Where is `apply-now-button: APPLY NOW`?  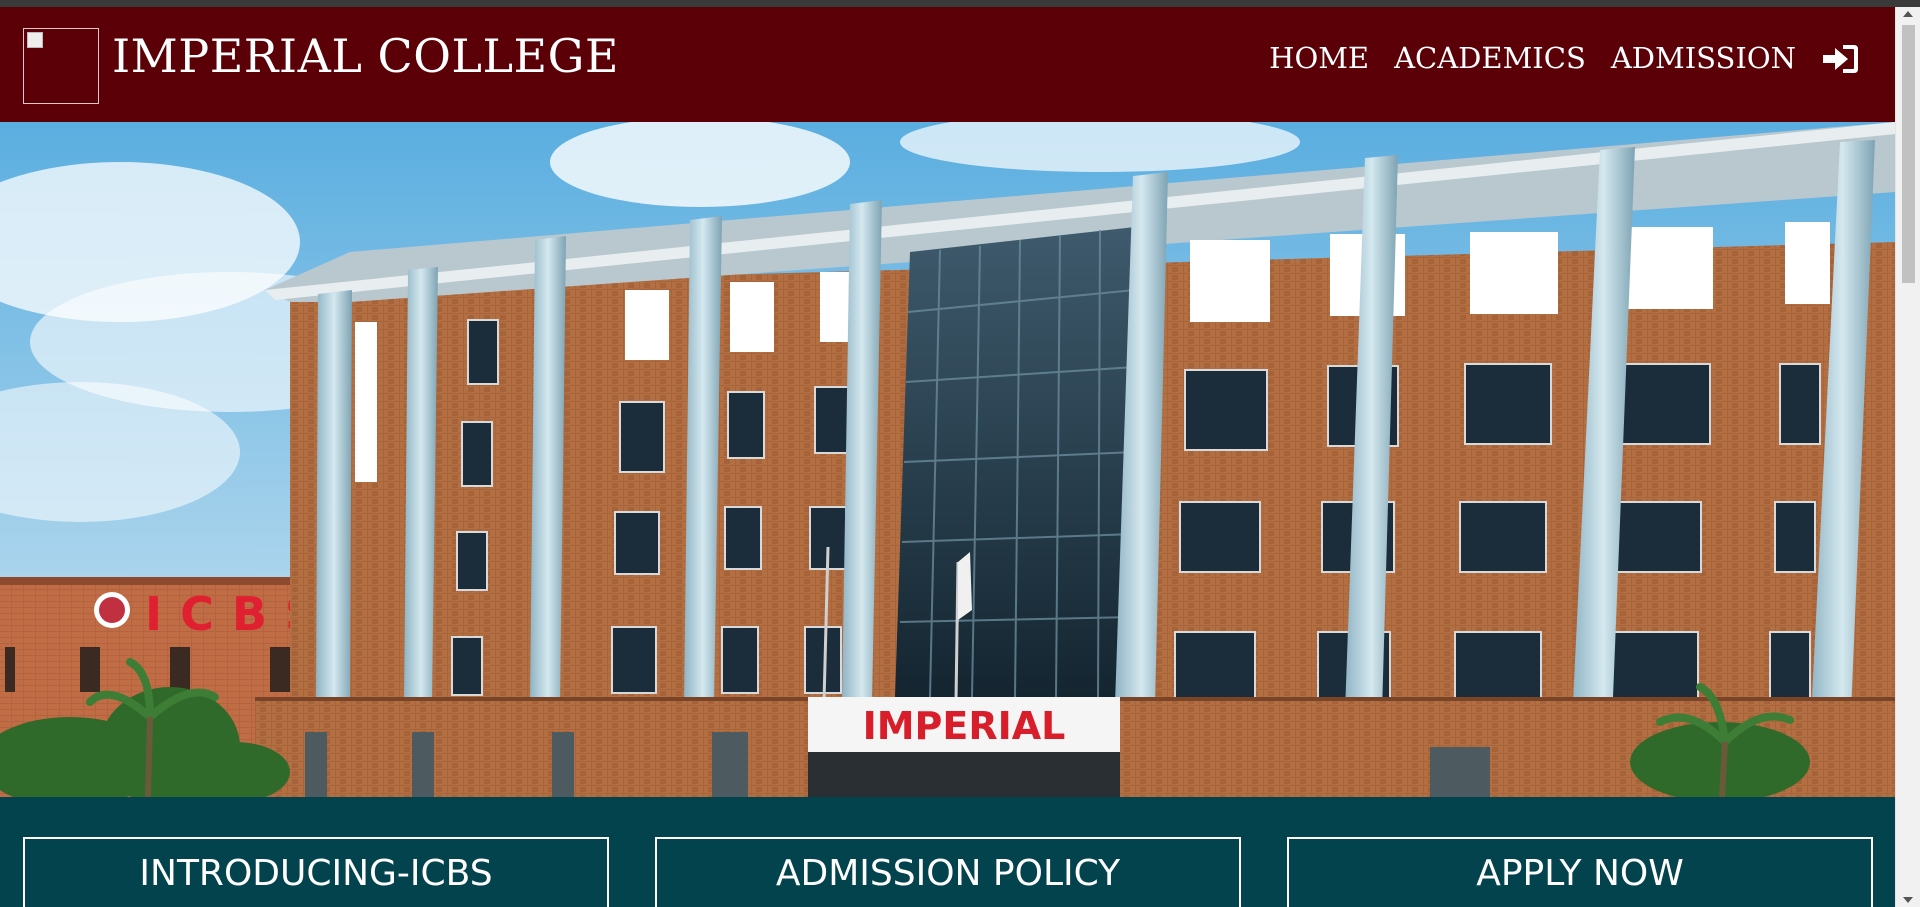
apply-now-button: APPLY NOW is located at coordinates (1580, 872).